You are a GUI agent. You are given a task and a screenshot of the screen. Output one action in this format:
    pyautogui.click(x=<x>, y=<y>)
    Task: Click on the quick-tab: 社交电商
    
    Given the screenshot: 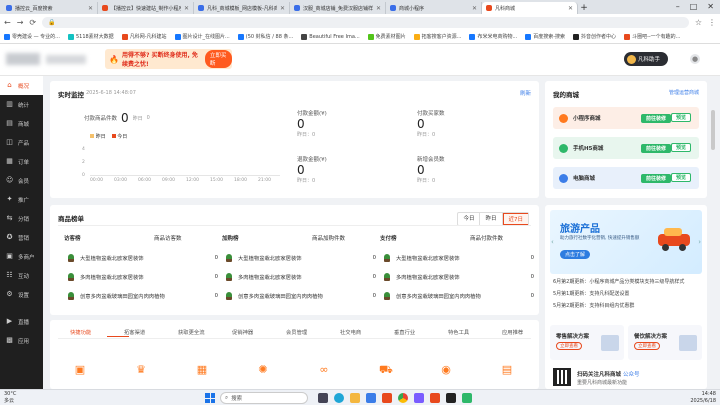 What is the action you would take?
    pyautogui.click(x=350, y=332)
    